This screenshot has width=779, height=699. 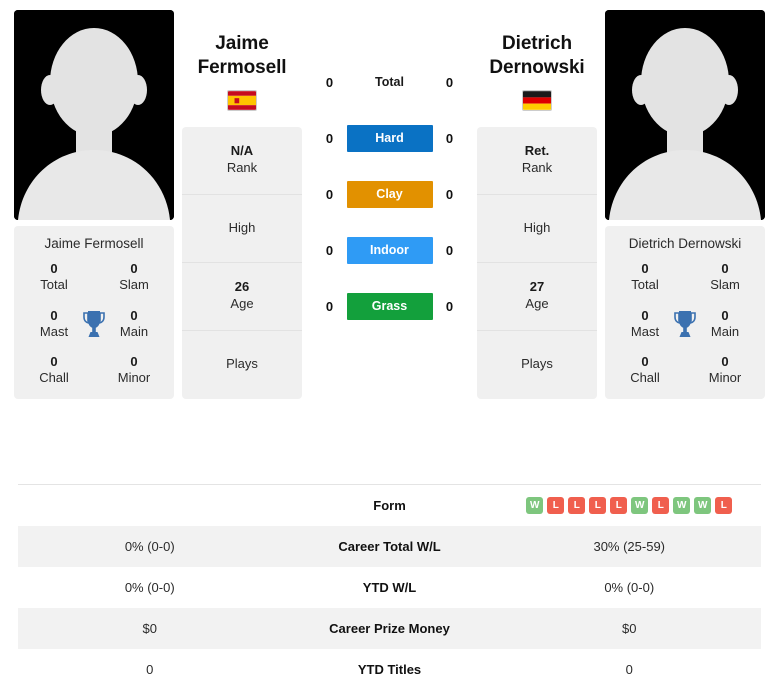 What do you see at coordinates (449, 306) in the screenshot?
I see `h2h-grass-right-score: 0` at bounding box center [449, 306].